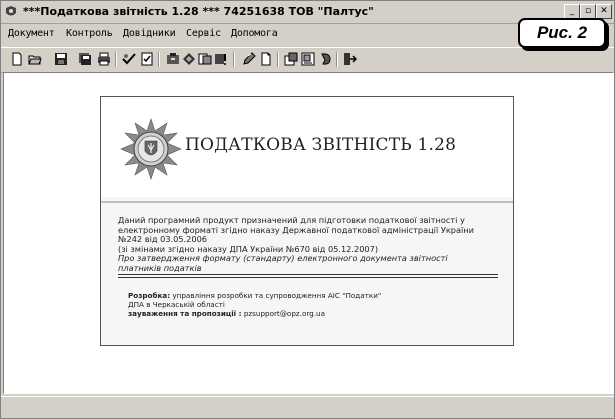  Describe the element at coordinates (149, 33) in the screenshot. I see `menu-directories: Довідники` at that location.